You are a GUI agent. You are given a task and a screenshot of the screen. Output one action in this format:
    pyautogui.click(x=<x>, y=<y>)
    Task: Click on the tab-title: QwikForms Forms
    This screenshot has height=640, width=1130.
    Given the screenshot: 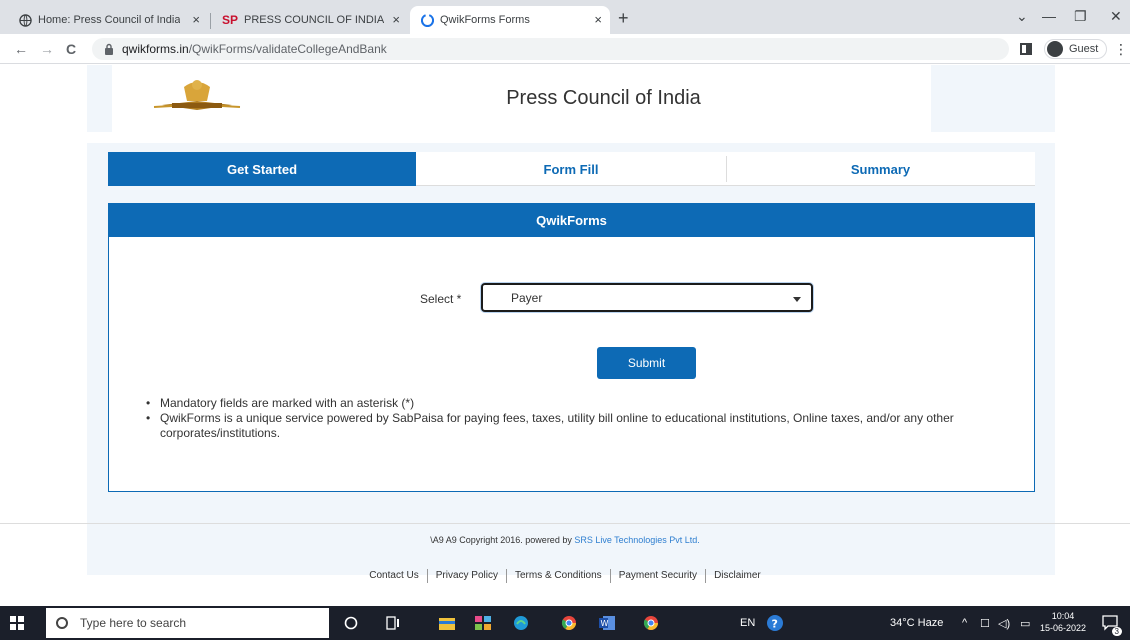 What is the action you would take?
    pyautogui.click(x=485, y=20)
    